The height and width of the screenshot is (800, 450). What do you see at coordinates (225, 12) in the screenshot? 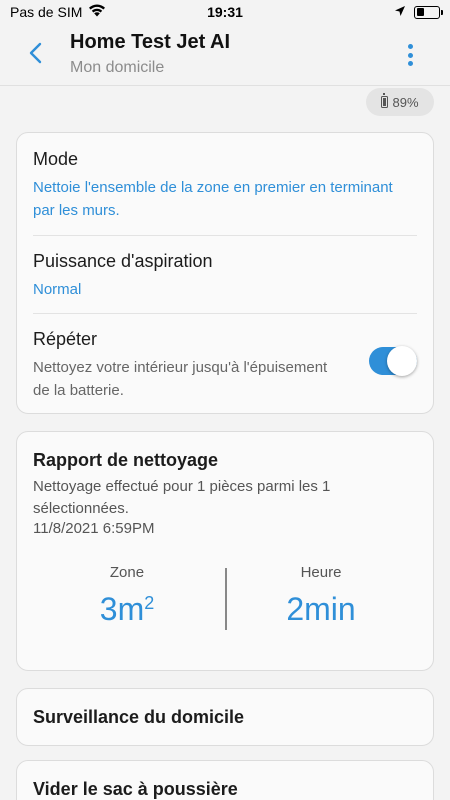
I see `status-bar: Pas de SIM 19:31` at bounding box center [225, 12].